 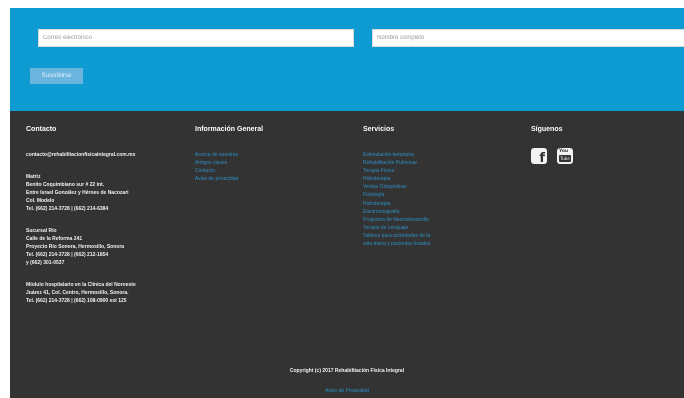 I want to click on address-line: Col. Modelo, so click(x=40, y=201).